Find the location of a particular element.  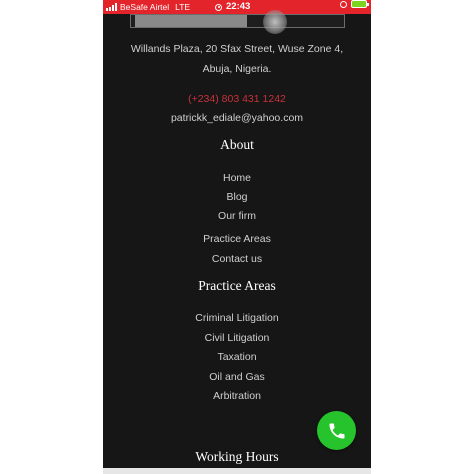

screen-record-icon is located at coordinates (218, 7).